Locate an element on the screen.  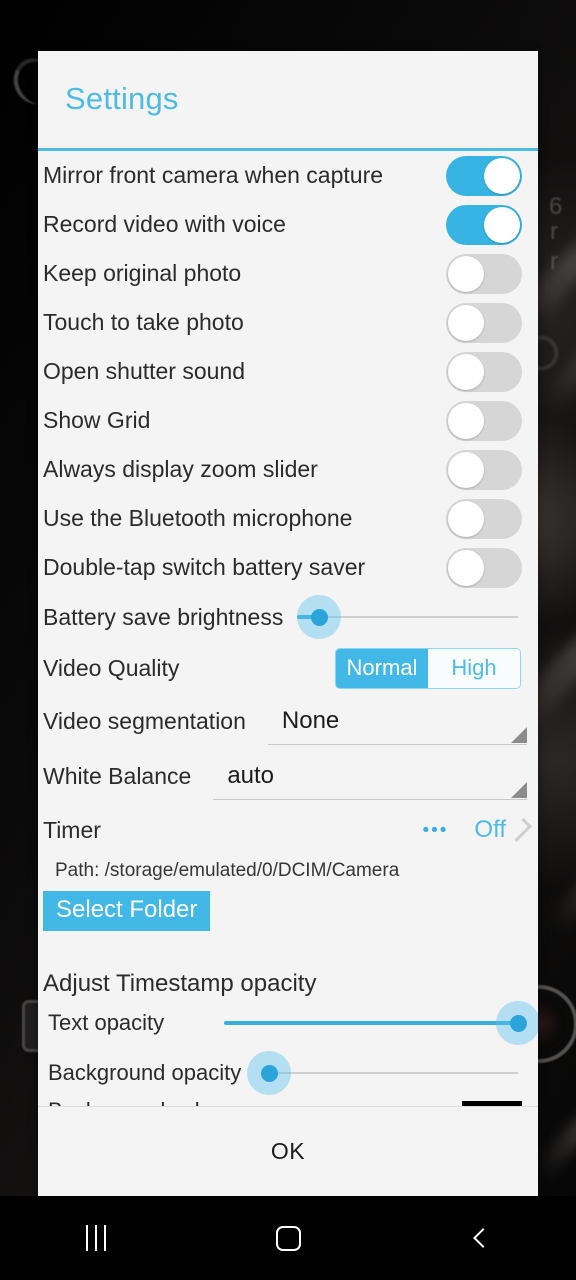
setting-label: Use the Bluetooth microphone is located at coordinates (198, 518).